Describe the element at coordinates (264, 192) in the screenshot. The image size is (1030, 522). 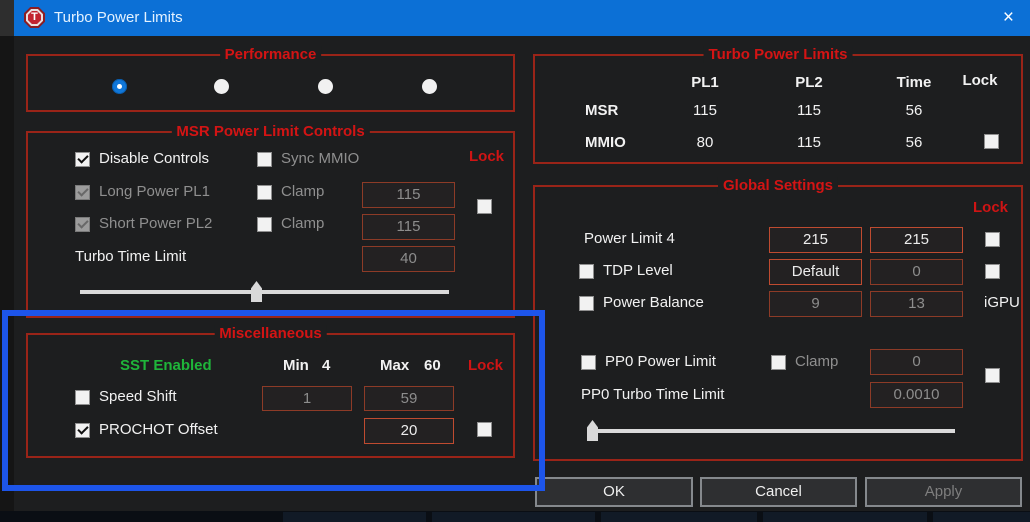
I see `clamp-pl1-checkbox` at that location.